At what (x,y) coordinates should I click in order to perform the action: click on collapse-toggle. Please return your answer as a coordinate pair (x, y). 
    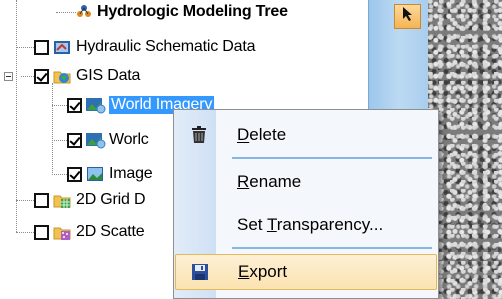
    Looking at the image, I should click on (8, 76).